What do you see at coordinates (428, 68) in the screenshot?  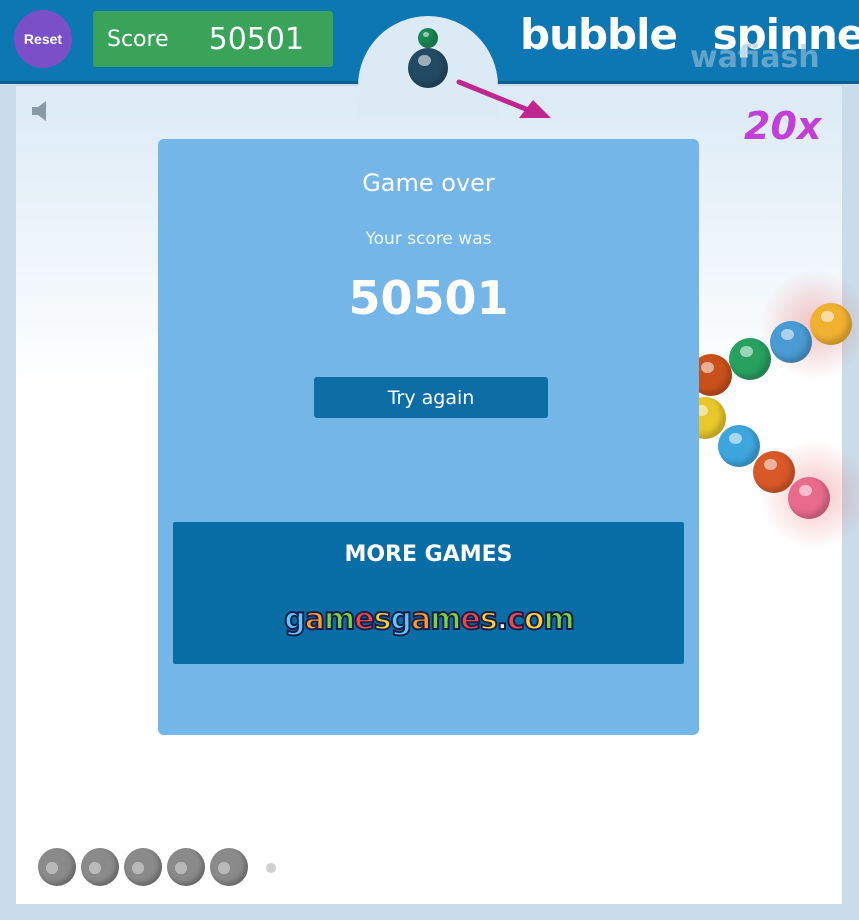 I see `current-bubble` at bounding box center [428, 68].